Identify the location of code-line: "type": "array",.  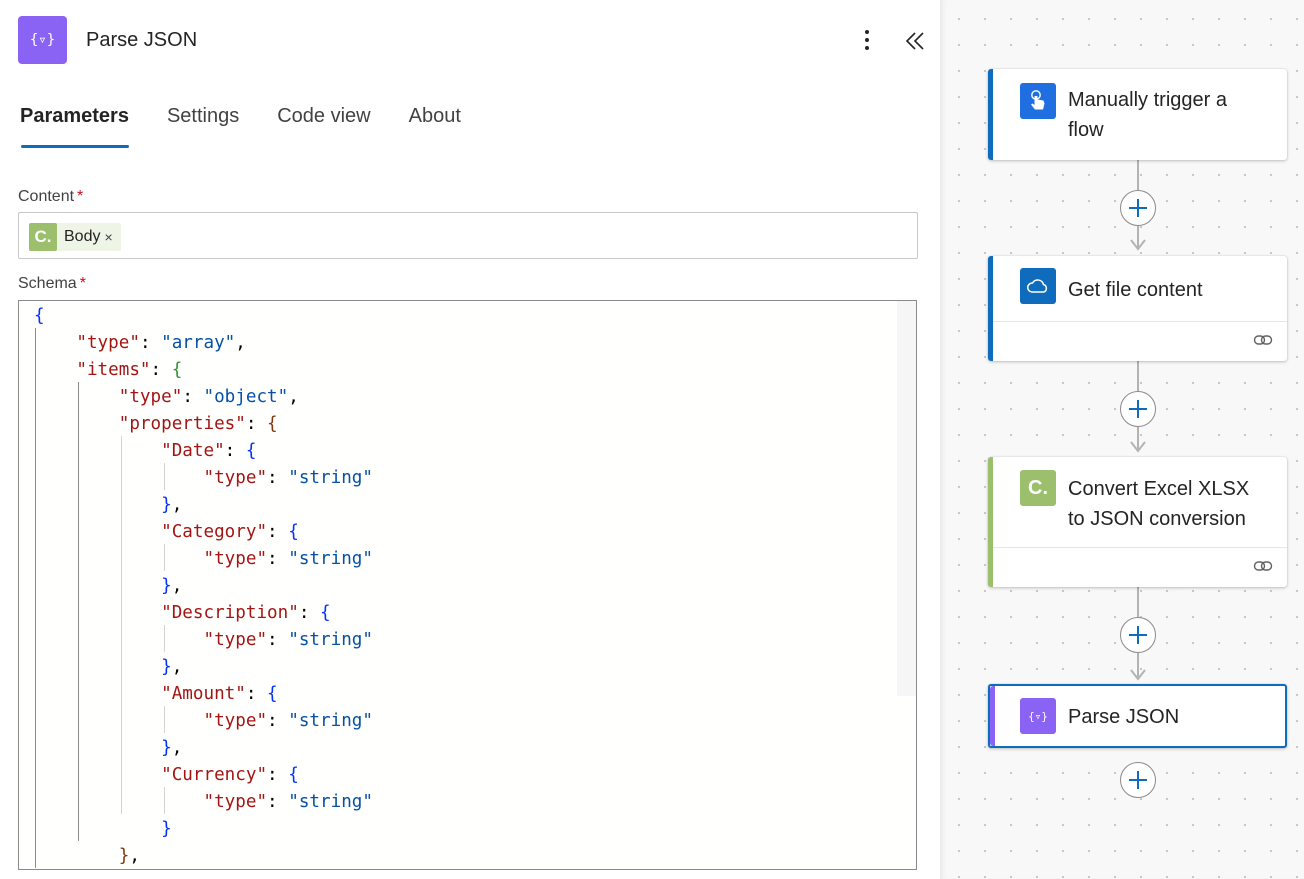
(161, 343).